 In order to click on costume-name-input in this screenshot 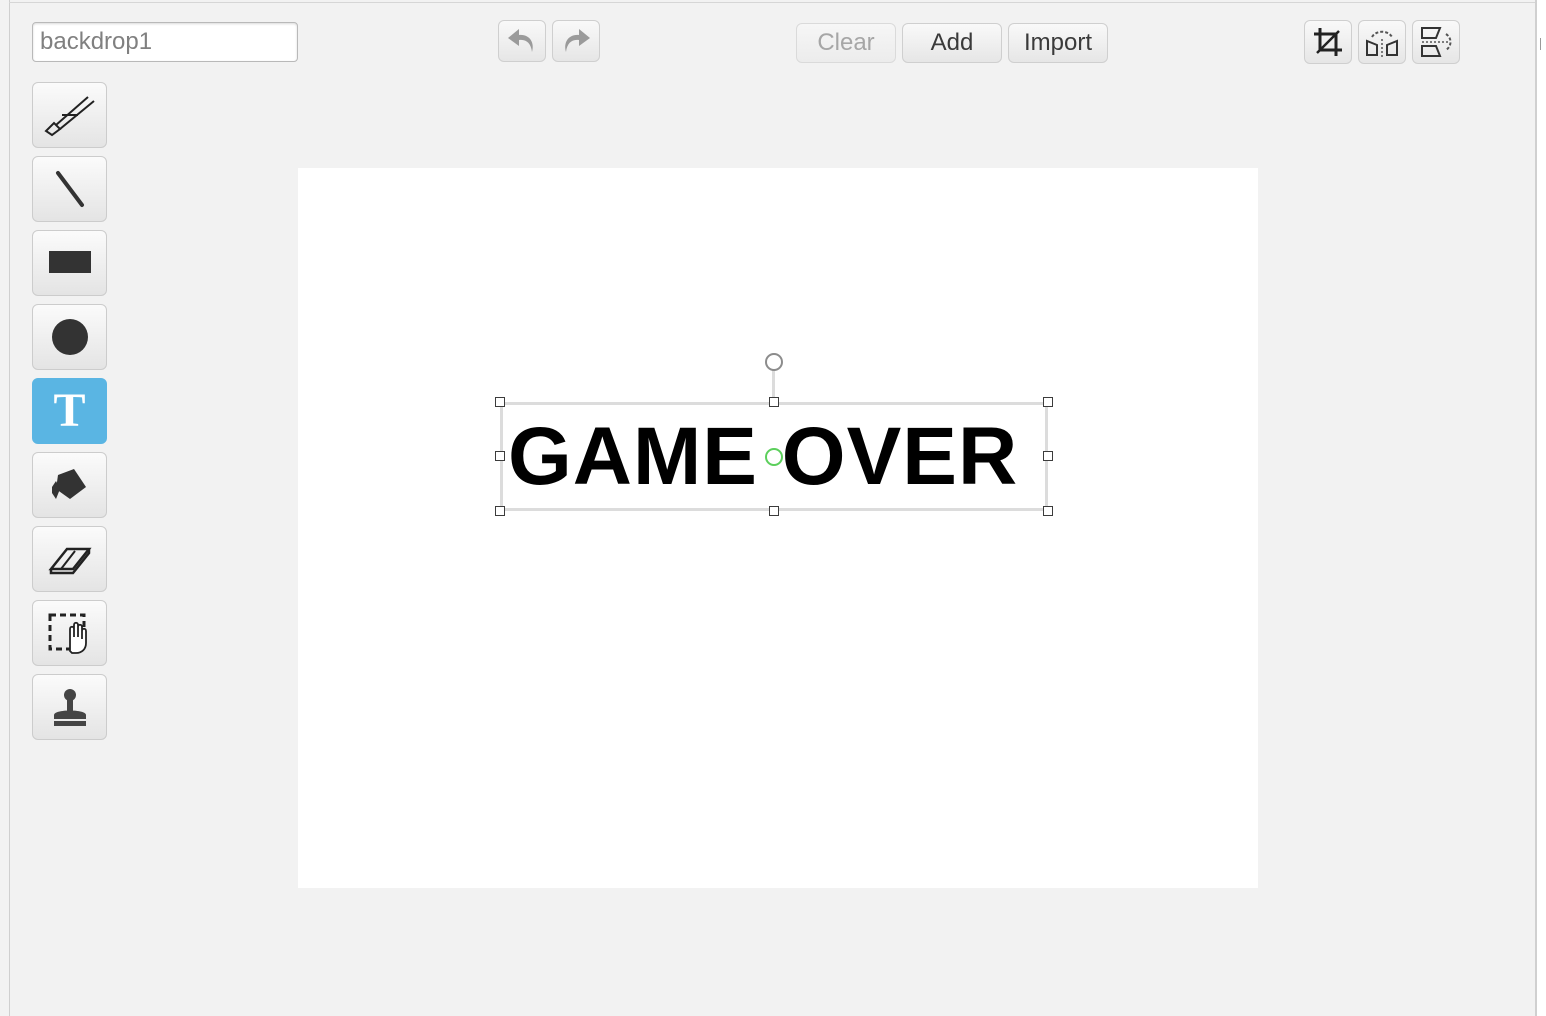, I will do `click(165, 42)`.